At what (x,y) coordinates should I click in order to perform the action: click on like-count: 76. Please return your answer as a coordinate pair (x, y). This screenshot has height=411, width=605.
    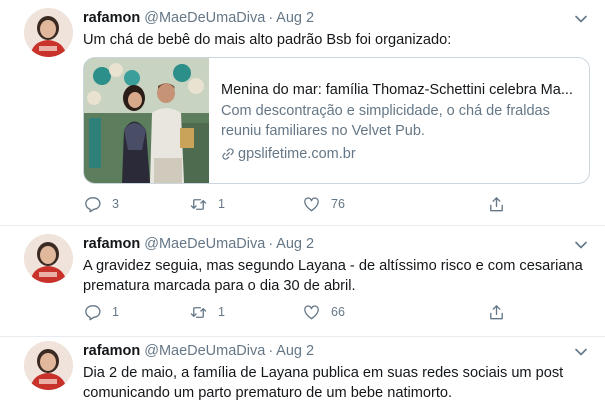
    Looking at the image, I should click on (338, 204).